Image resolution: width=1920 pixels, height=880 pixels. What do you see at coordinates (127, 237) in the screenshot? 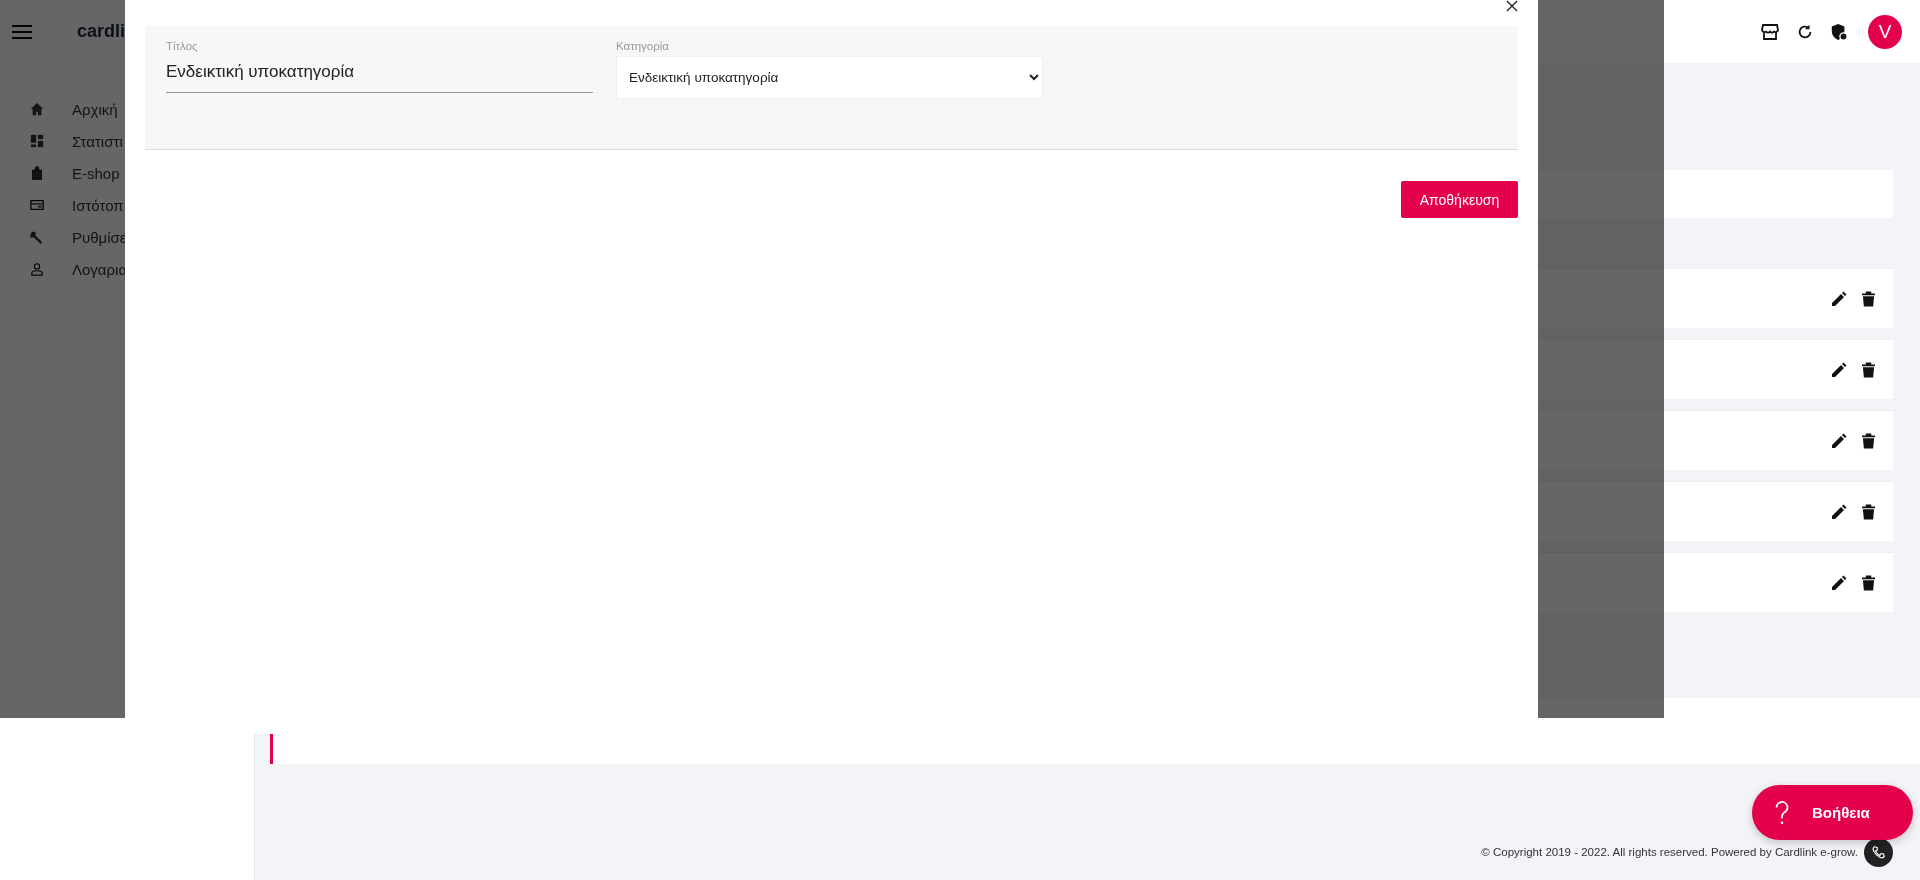
I see `sidebar-item: Ρυθμίσε` at bounding box center [127, 237].